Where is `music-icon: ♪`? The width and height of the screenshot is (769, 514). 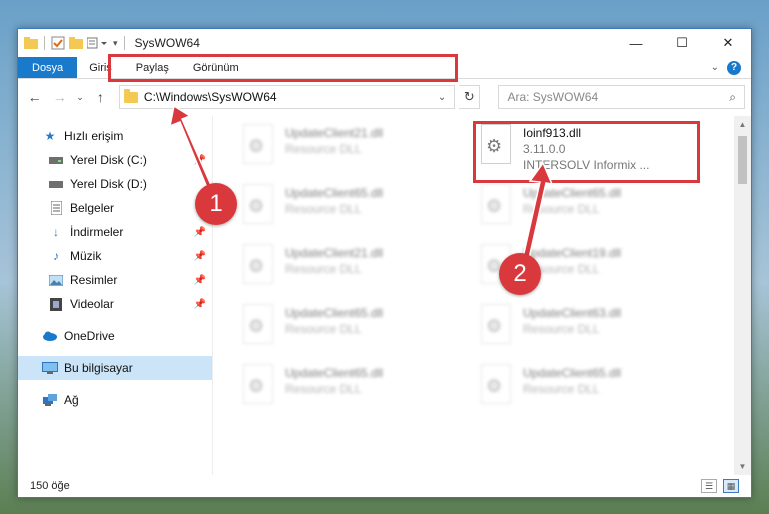 music-icon: ♪ is located at coordinates (56, 256).